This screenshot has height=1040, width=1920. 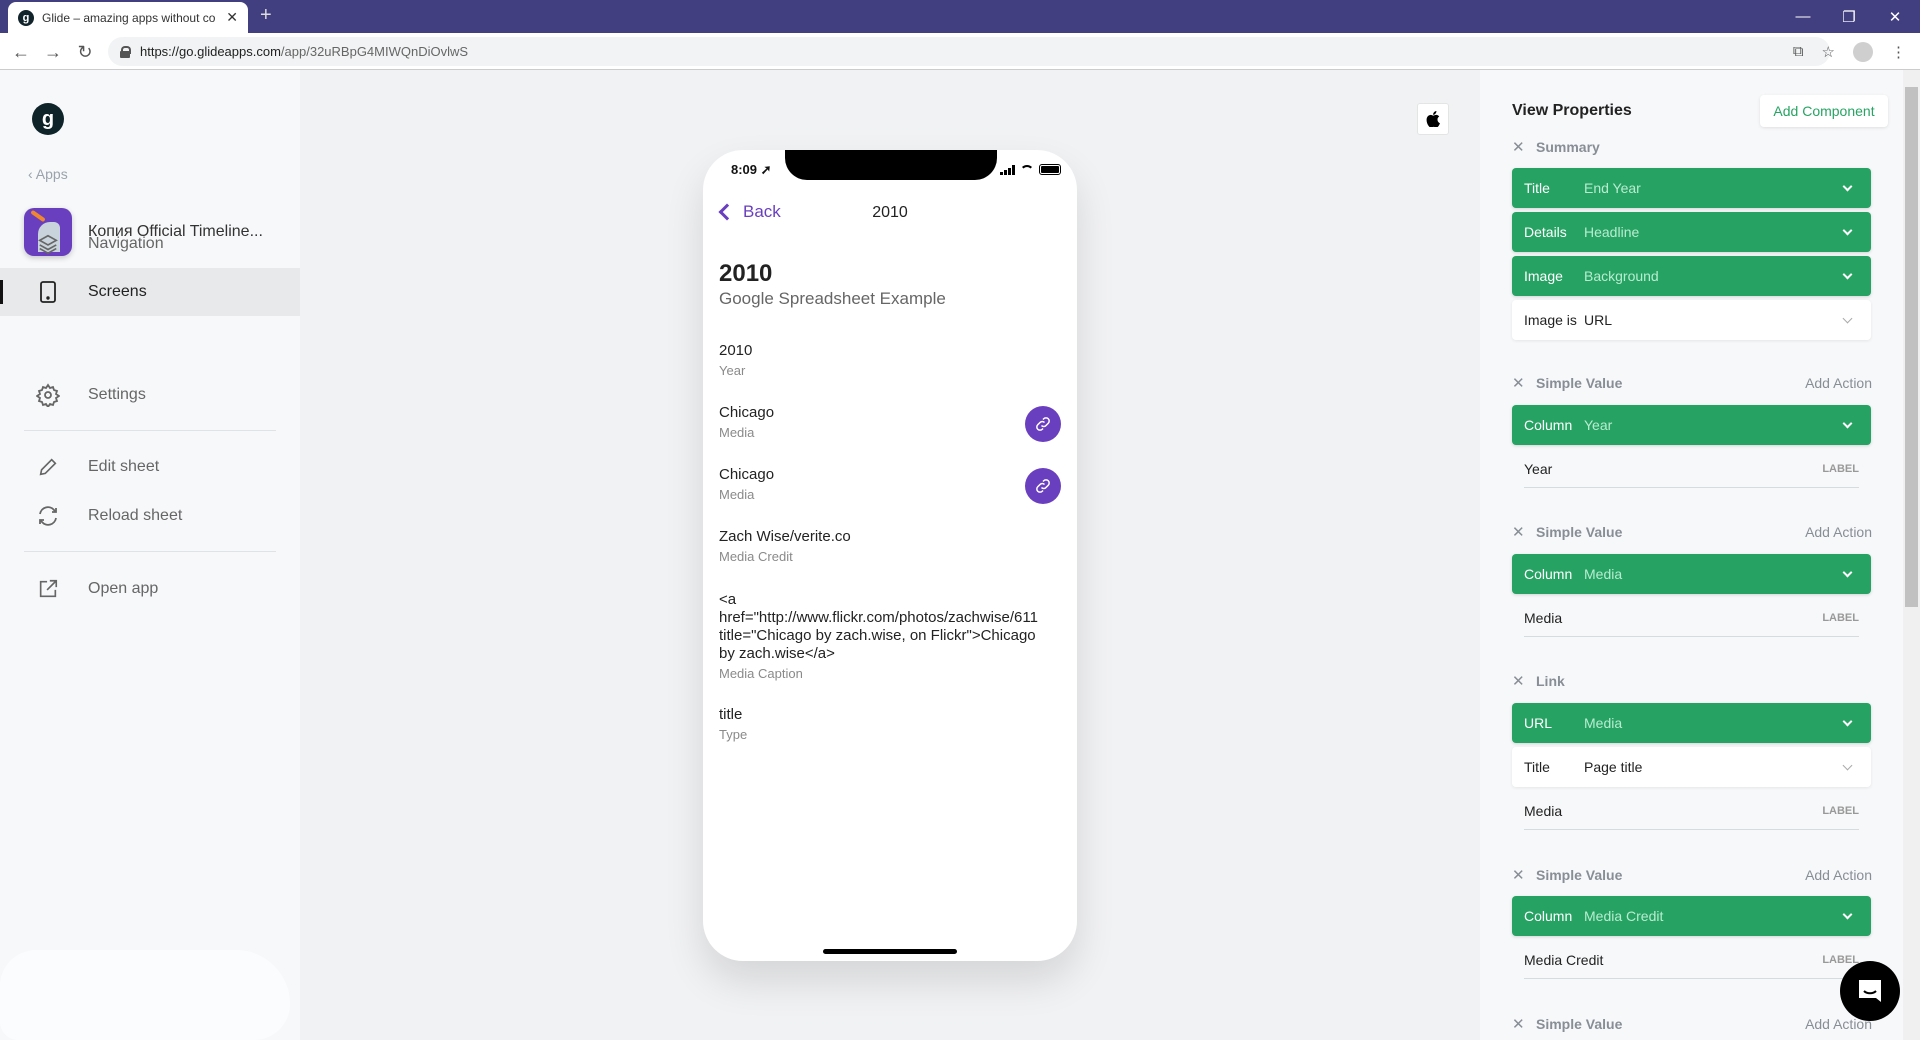 I want to click on ios-platform-toggle, so click(x=1433, y=119).